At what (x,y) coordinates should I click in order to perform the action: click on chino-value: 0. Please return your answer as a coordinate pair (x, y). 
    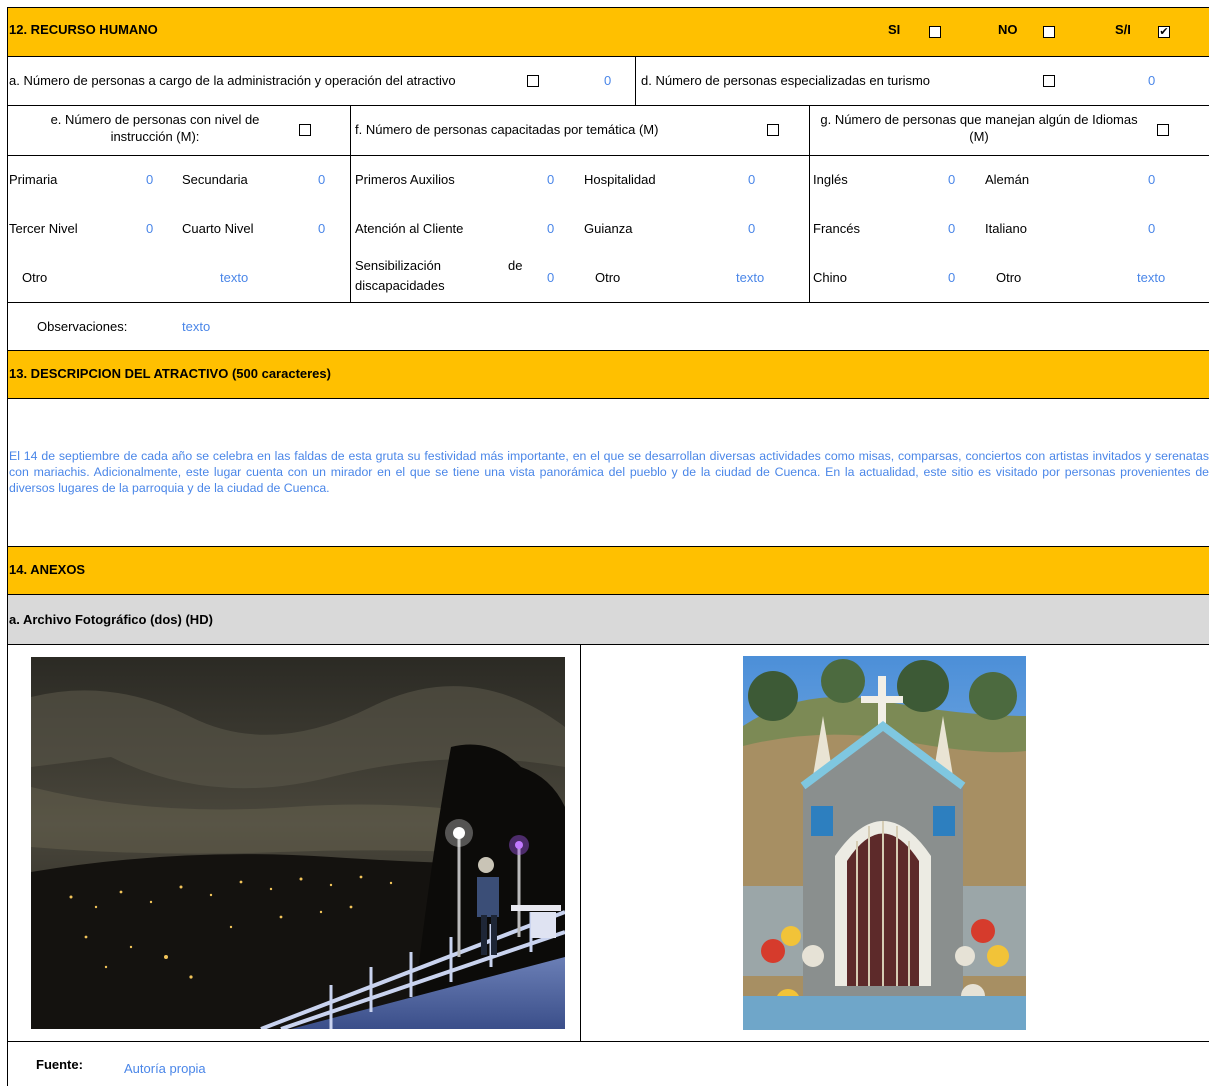
    Looking at the image, I should click on (952, 277).